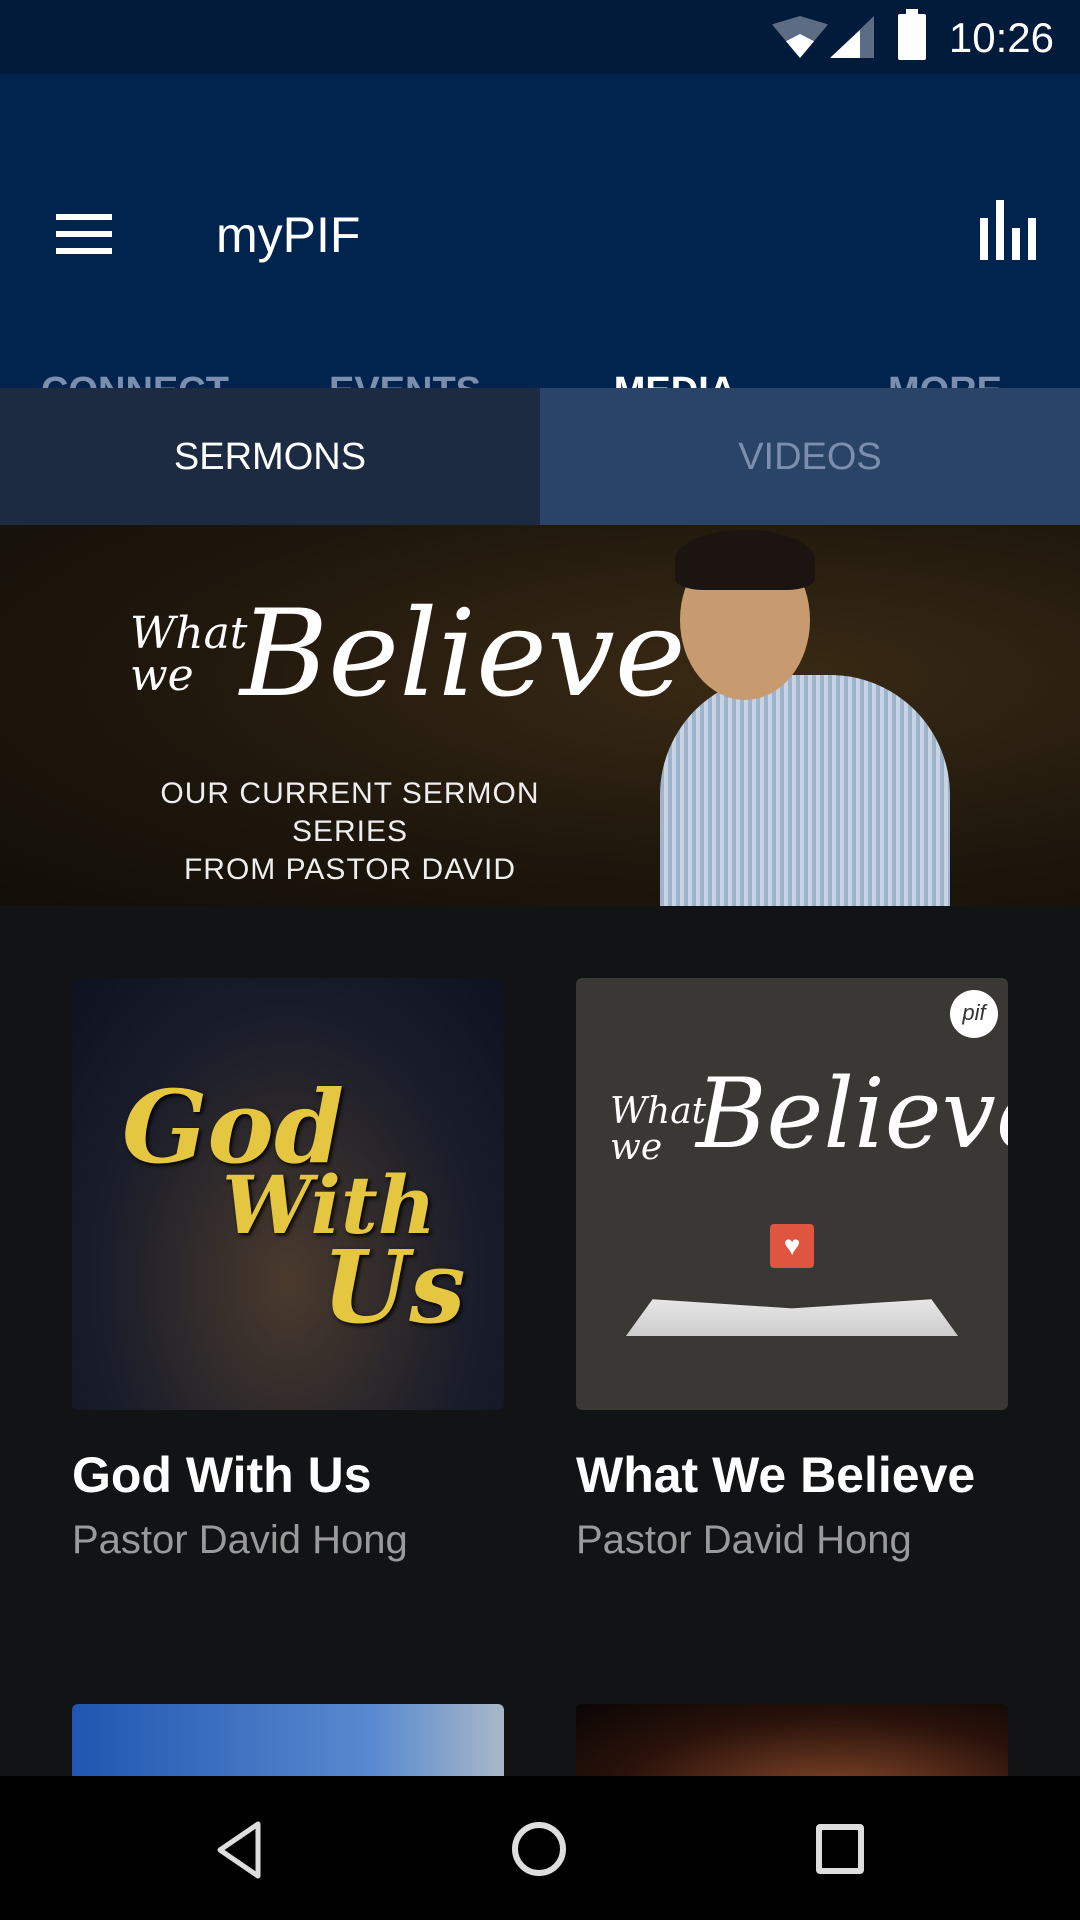 The image size is (1080, 1920). Describe the element at coordinates (658, 1129) in the screenshot. I see `art-text: What we` at that location.